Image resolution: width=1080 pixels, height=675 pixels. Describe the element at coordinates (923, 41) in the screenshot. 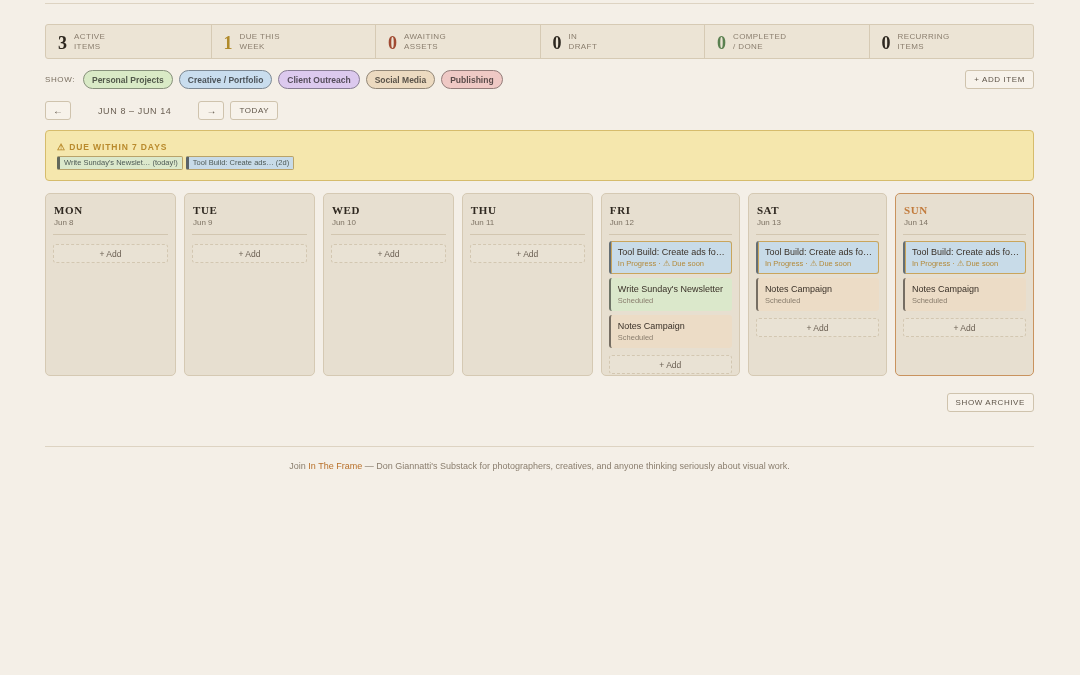

I see `stat-label: RECURRING ITEMS` at that location.